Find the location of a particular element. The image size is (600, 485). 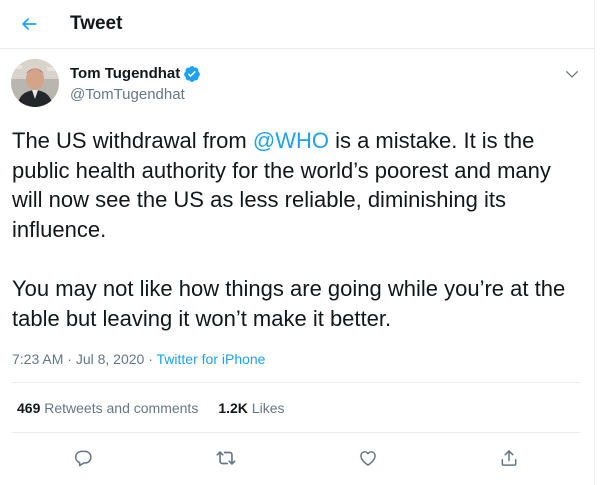

author-row: Tom Tugendhat is located at coordinates (135, 74).